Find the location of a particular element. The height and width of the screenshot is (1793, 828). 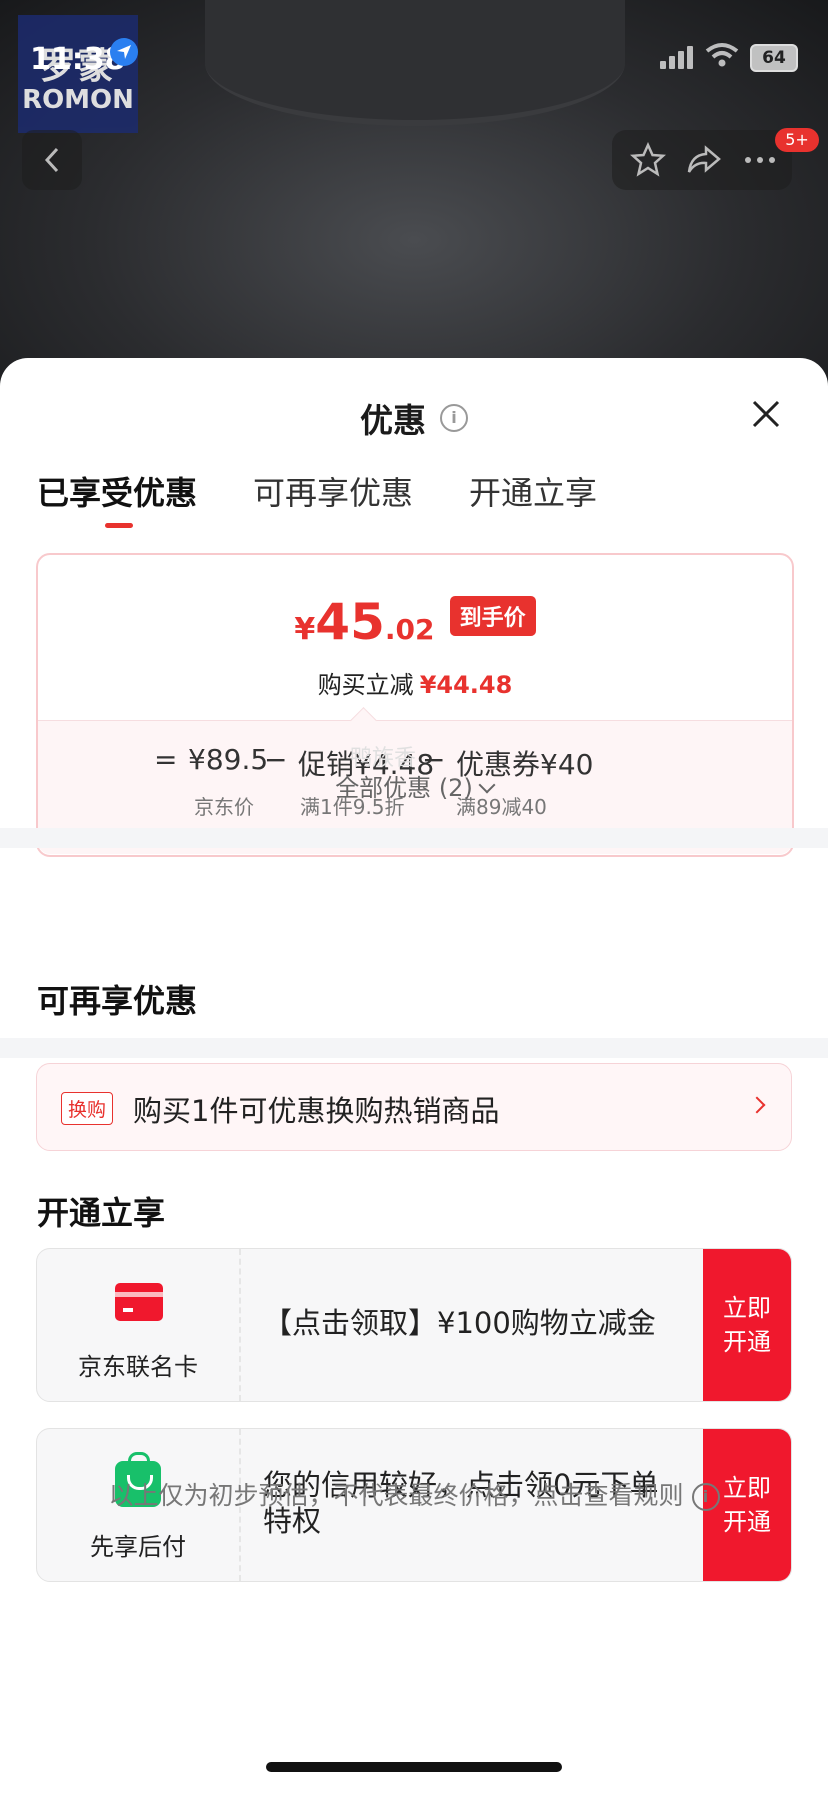

tab-bar: 已享受优惠 可再享优惠 开通立享 is located at coordinates (317, 498).